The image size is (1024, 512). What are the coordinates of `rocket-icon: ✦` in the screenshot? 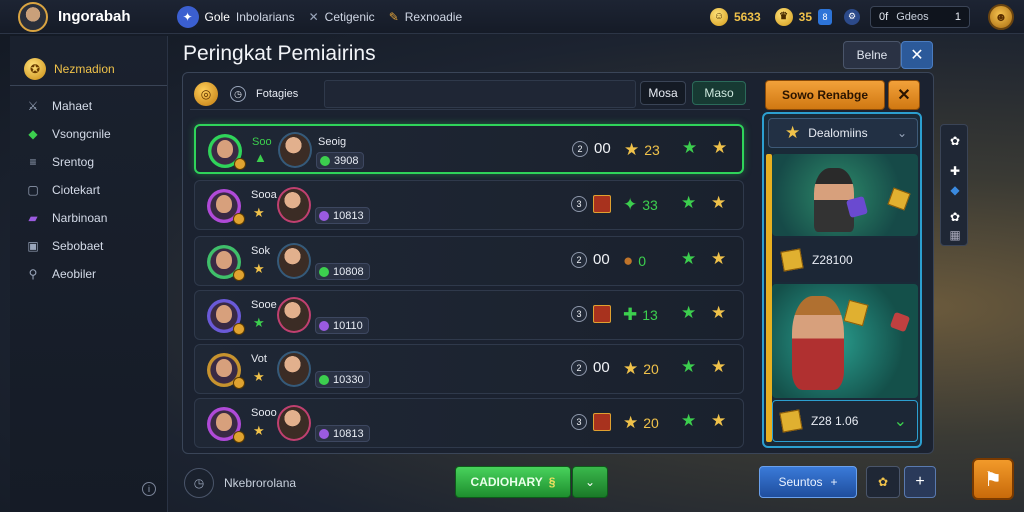 It's located at (187, 16).